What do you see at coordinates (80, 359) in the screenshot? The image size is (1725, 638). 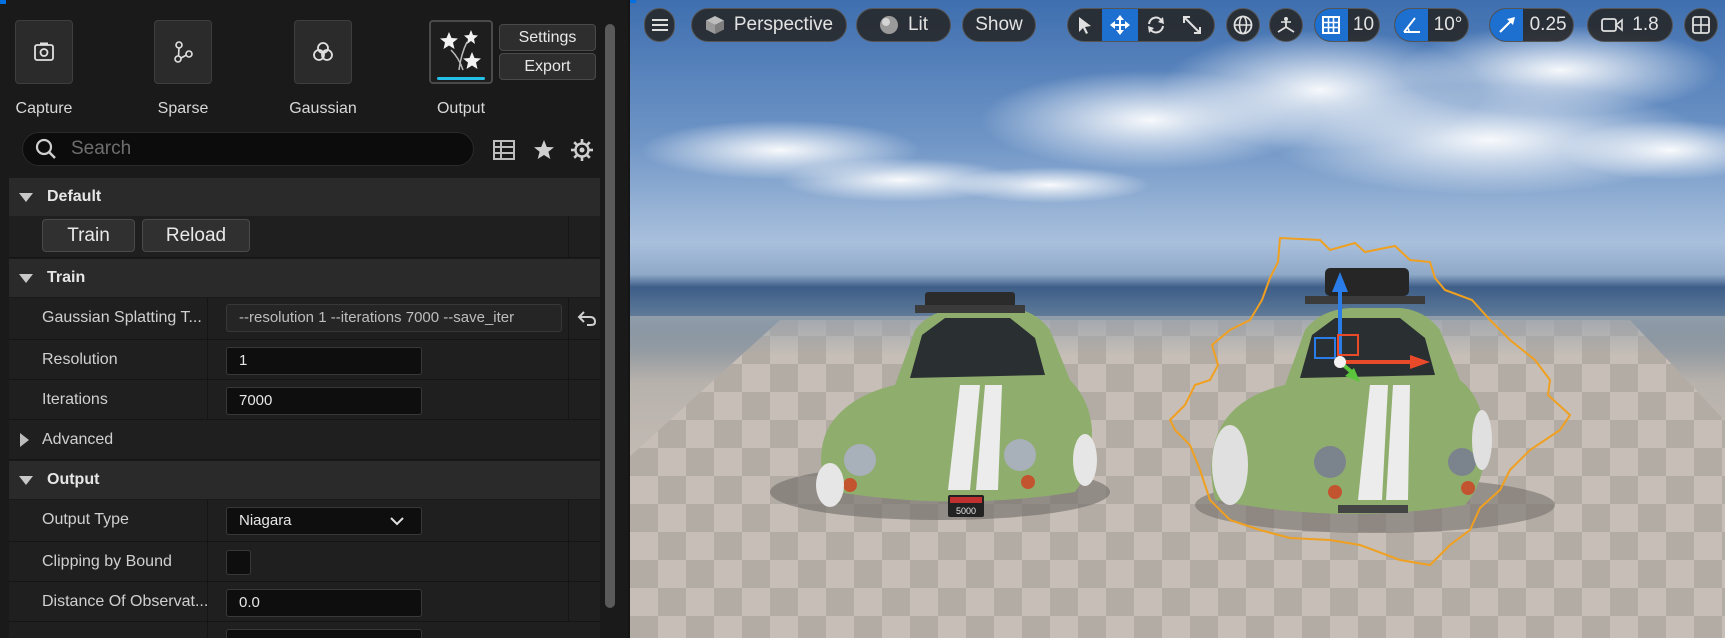 I see `resolution-label: Resolution` at bounding box center [80, 359].